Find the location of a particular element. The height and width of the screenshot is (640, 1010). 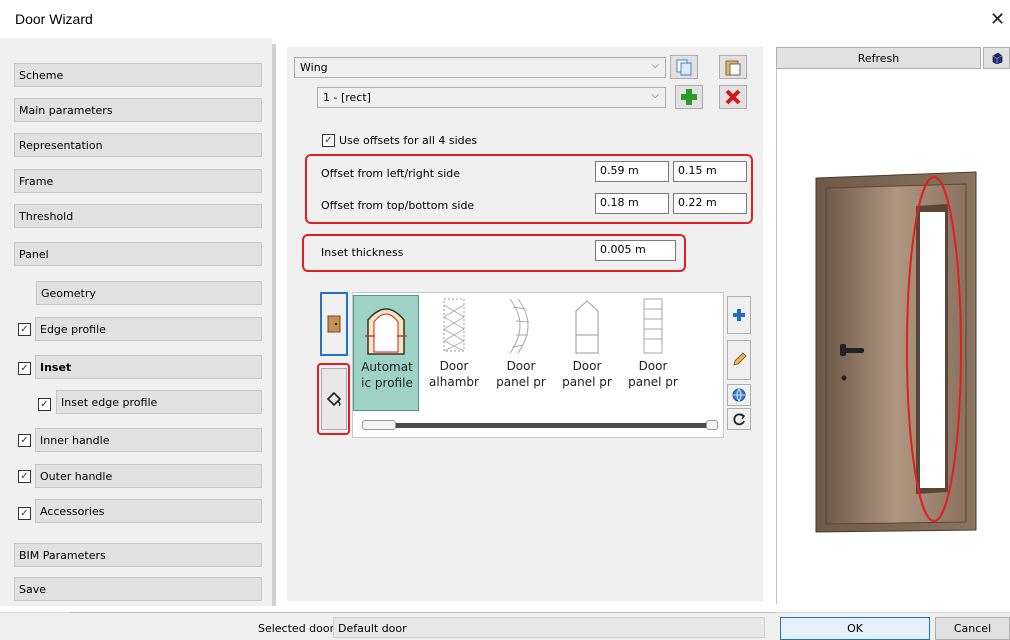

refresh-button: Refresh is located at coordinates (878, 58).